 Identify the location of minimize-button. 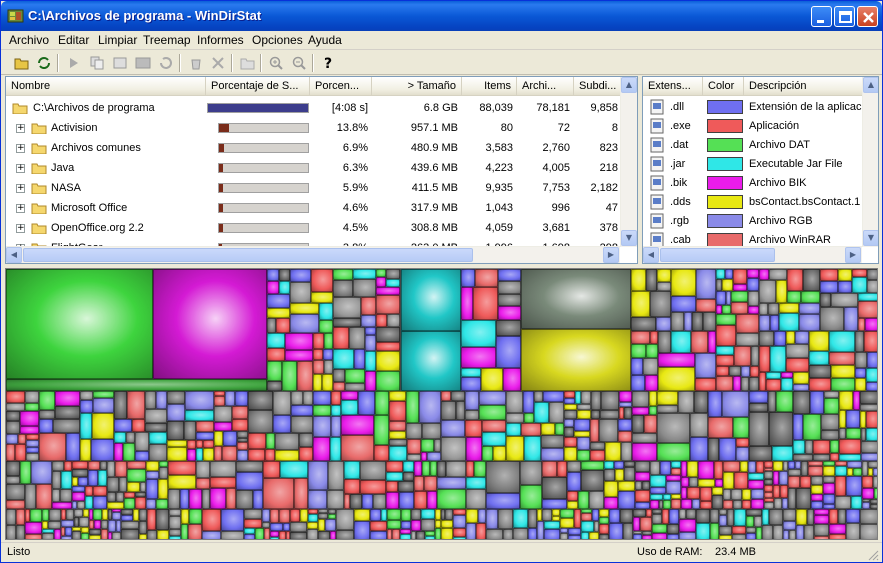
(821, 16).